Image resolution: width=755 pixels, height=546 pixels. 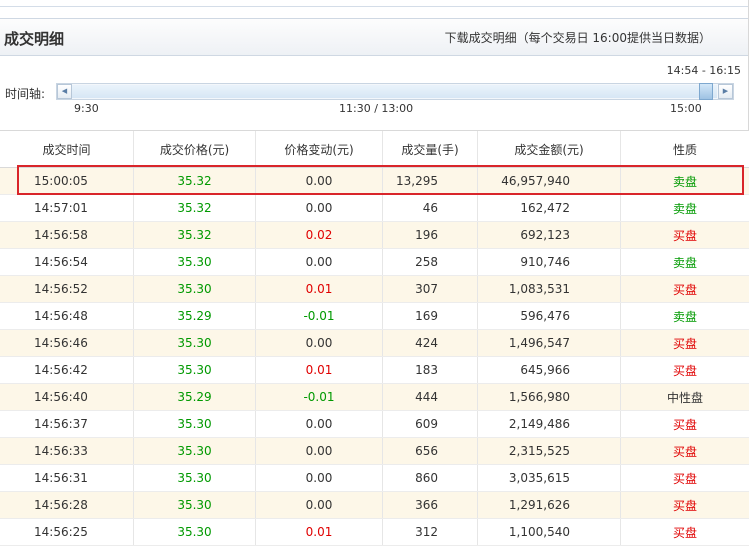 I want to click on page-title: 成交明细, so click(x=34, y=39).